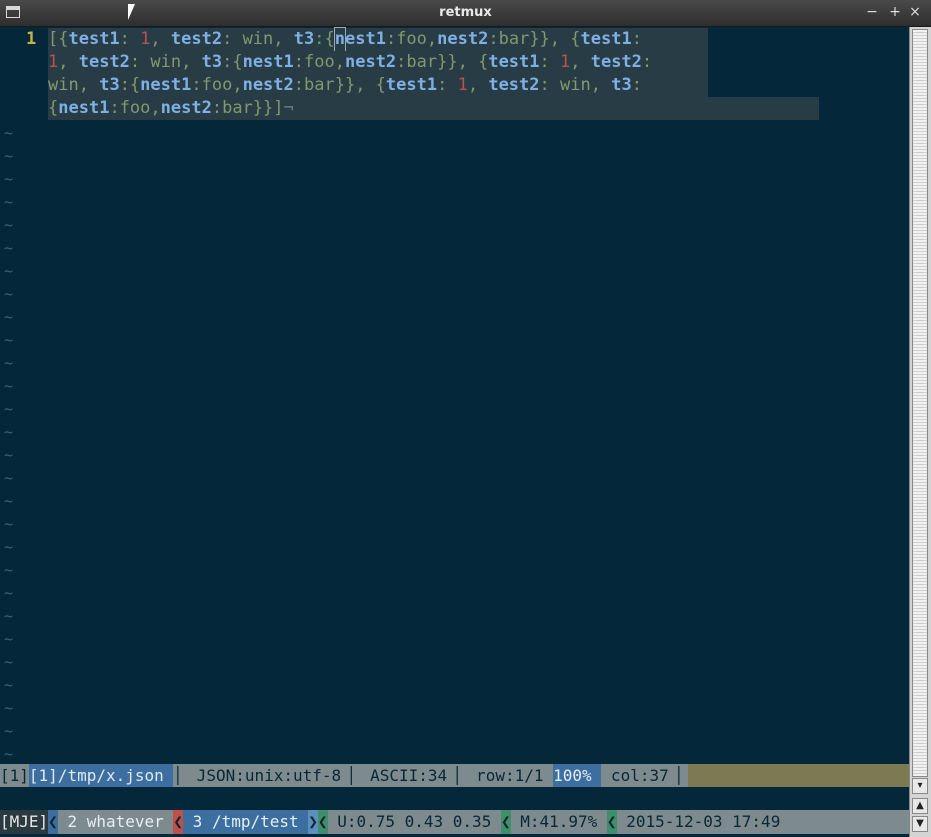 This screenshot has height=837, width=931. I want to click on status-percent: 100%, so click(577, 775).